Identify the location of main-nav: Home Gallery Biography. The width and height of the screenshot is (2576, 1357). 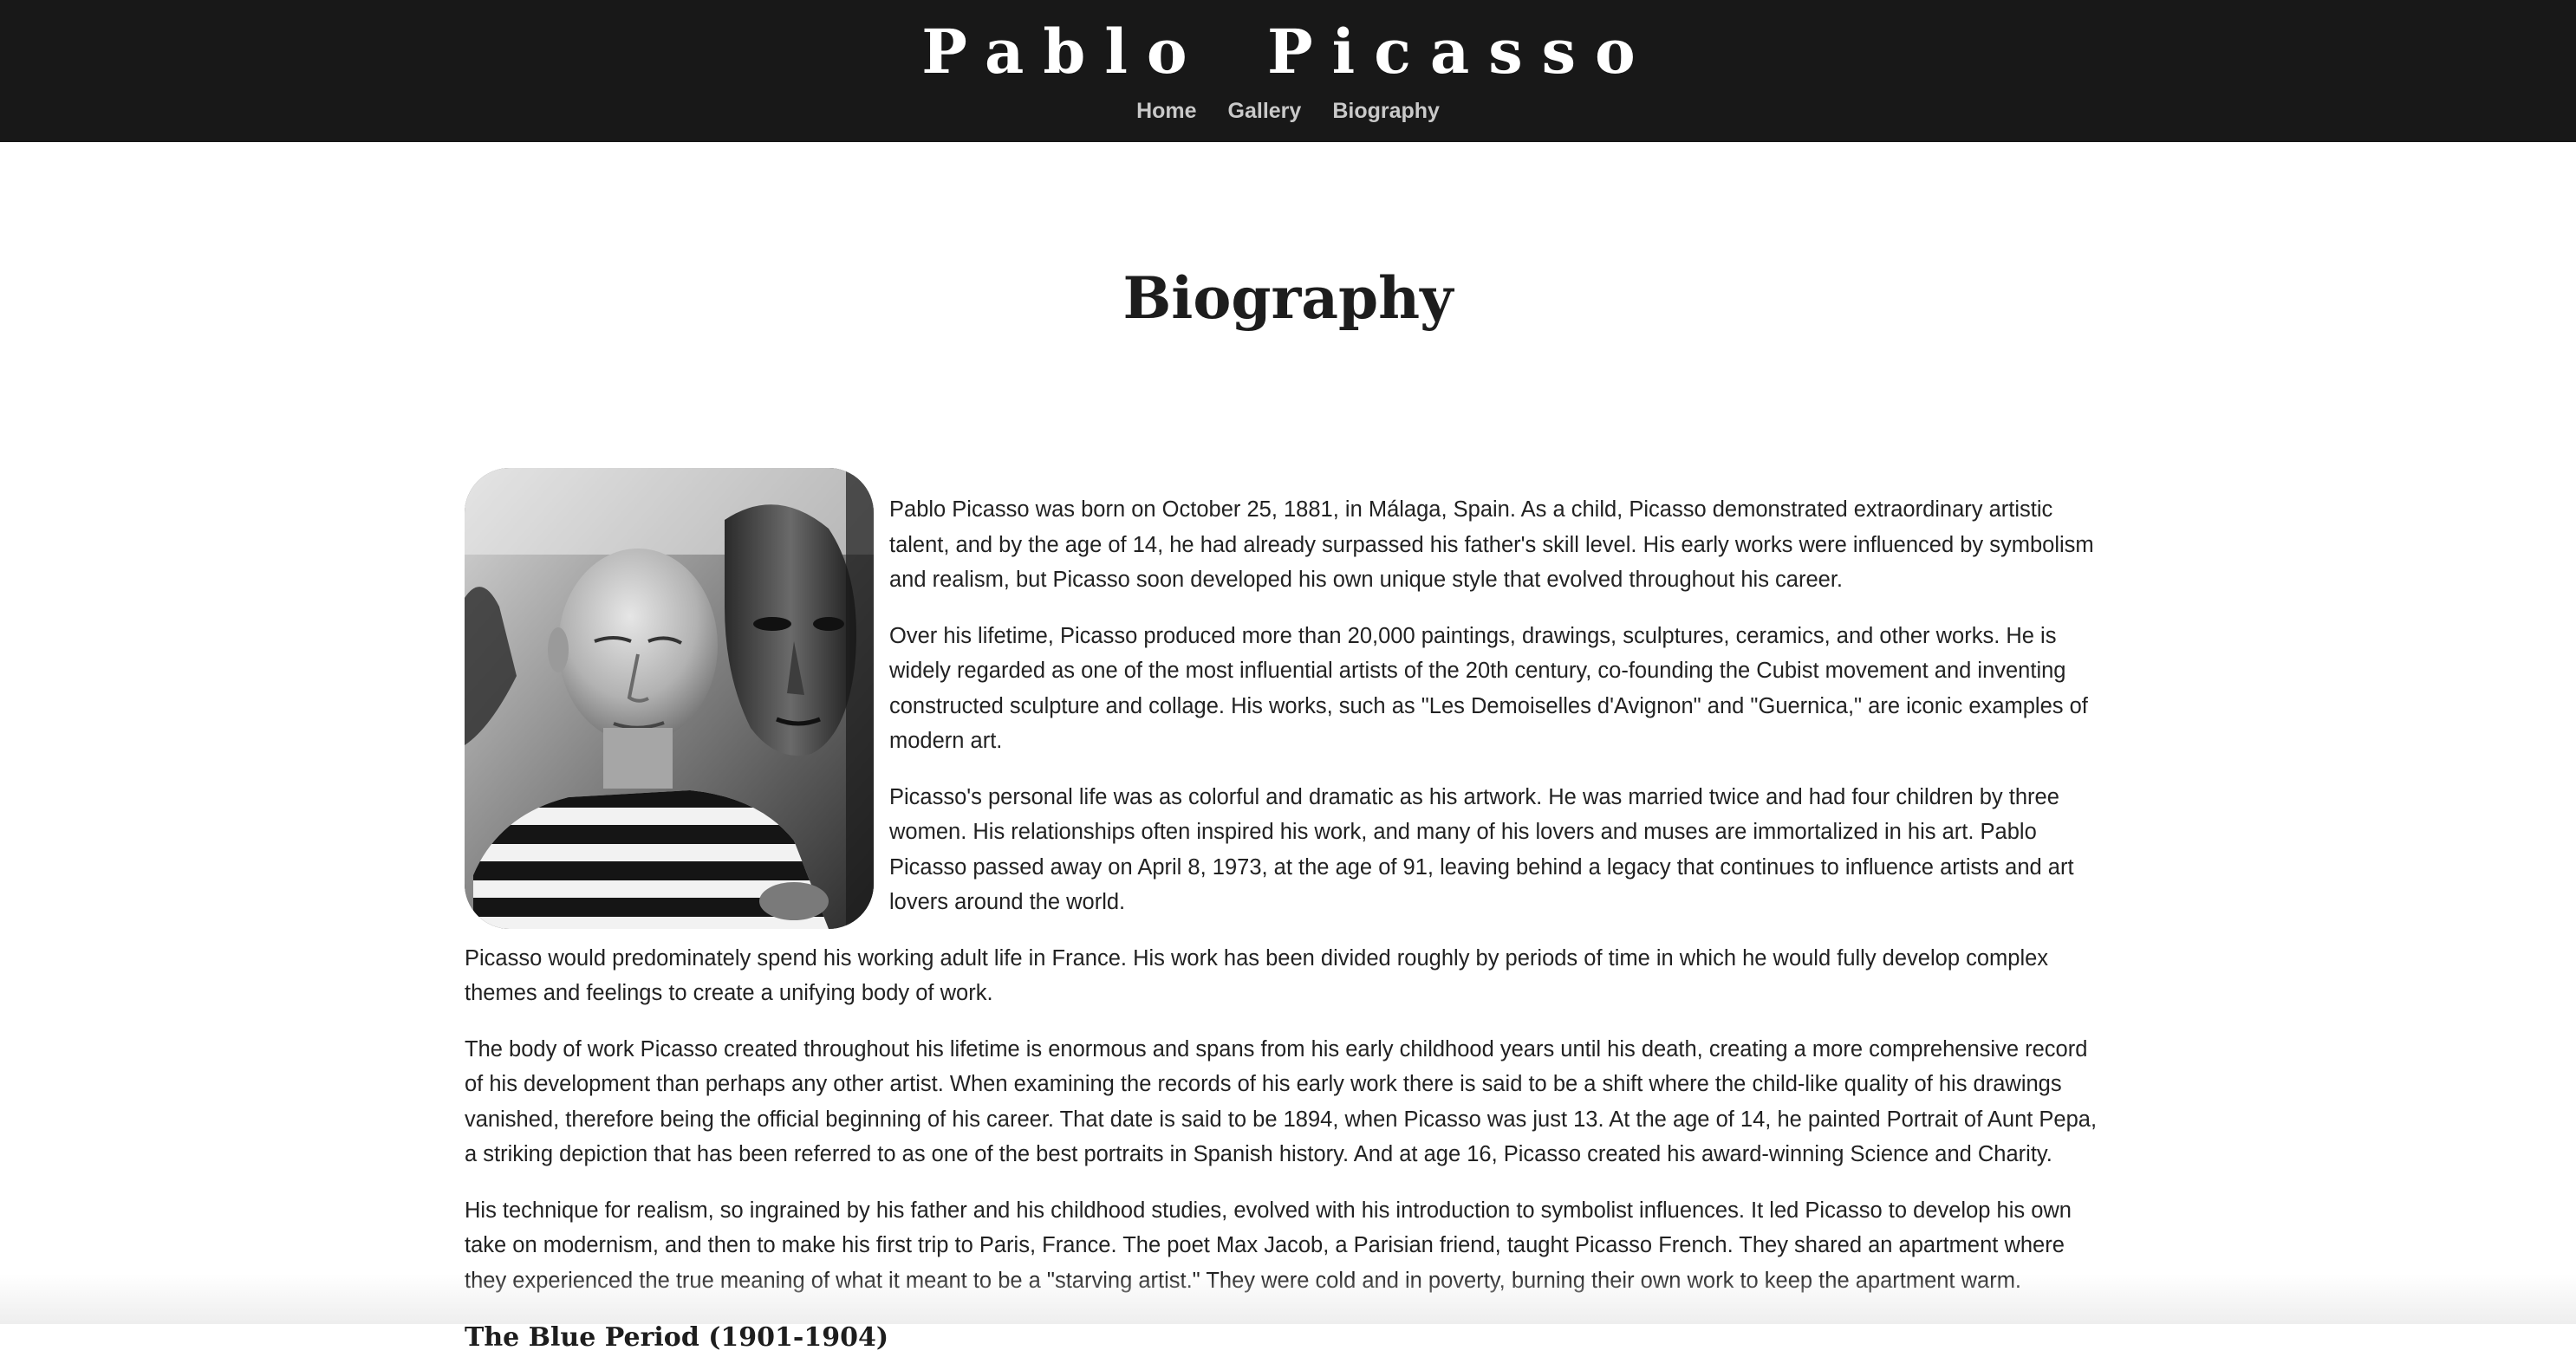
(1288, 111).